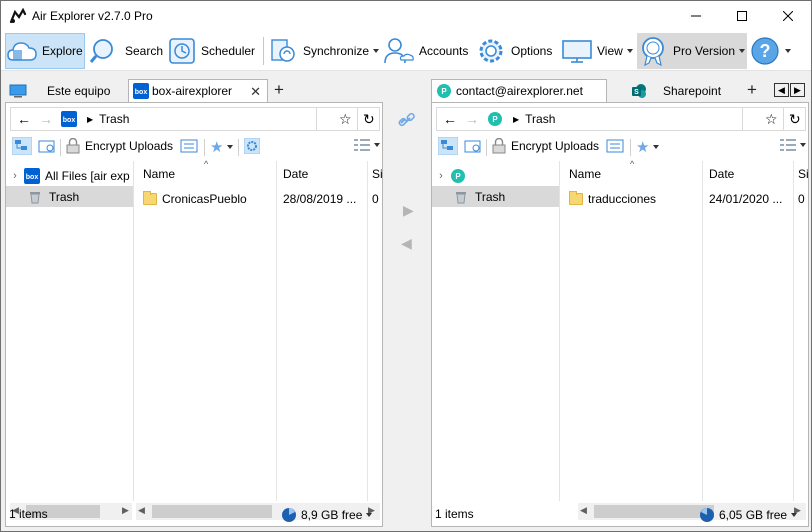 The width and height of the screenshot is (812, 532). I want to click on tab-contact-airexplorer: P contact@airexplorer.net, so click(519, 90).